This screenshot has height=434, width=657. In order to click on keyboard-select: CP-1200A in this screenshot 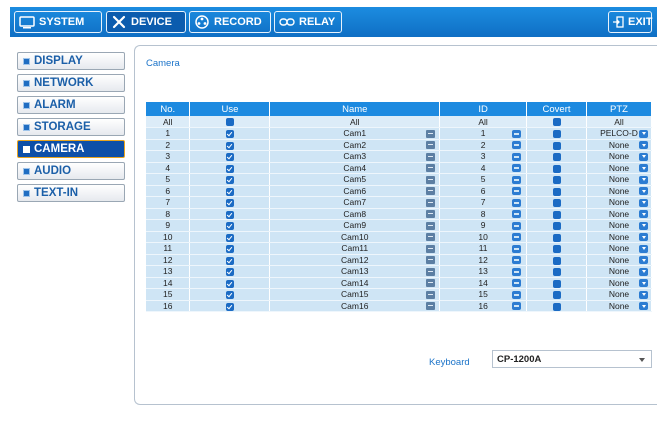, I will do `click(572, 359)`.